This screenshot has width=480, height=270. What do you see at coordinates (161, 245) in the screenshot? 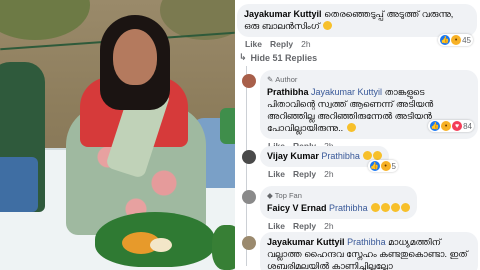
I see `food` at bounding box center [161, 245].